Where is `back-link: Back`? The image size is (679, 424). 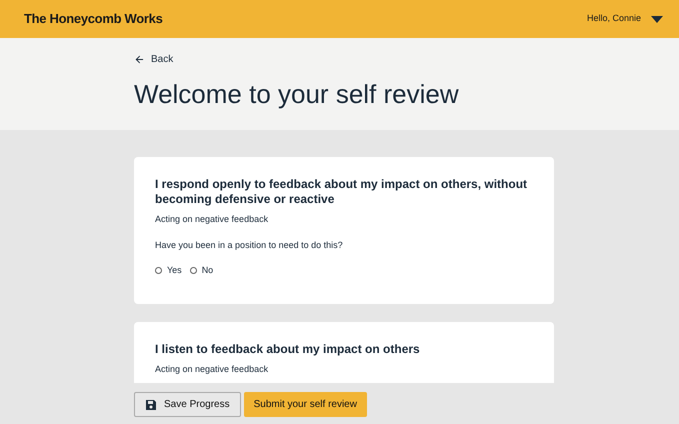 back-link: Back is located at coordinates (154, 59).